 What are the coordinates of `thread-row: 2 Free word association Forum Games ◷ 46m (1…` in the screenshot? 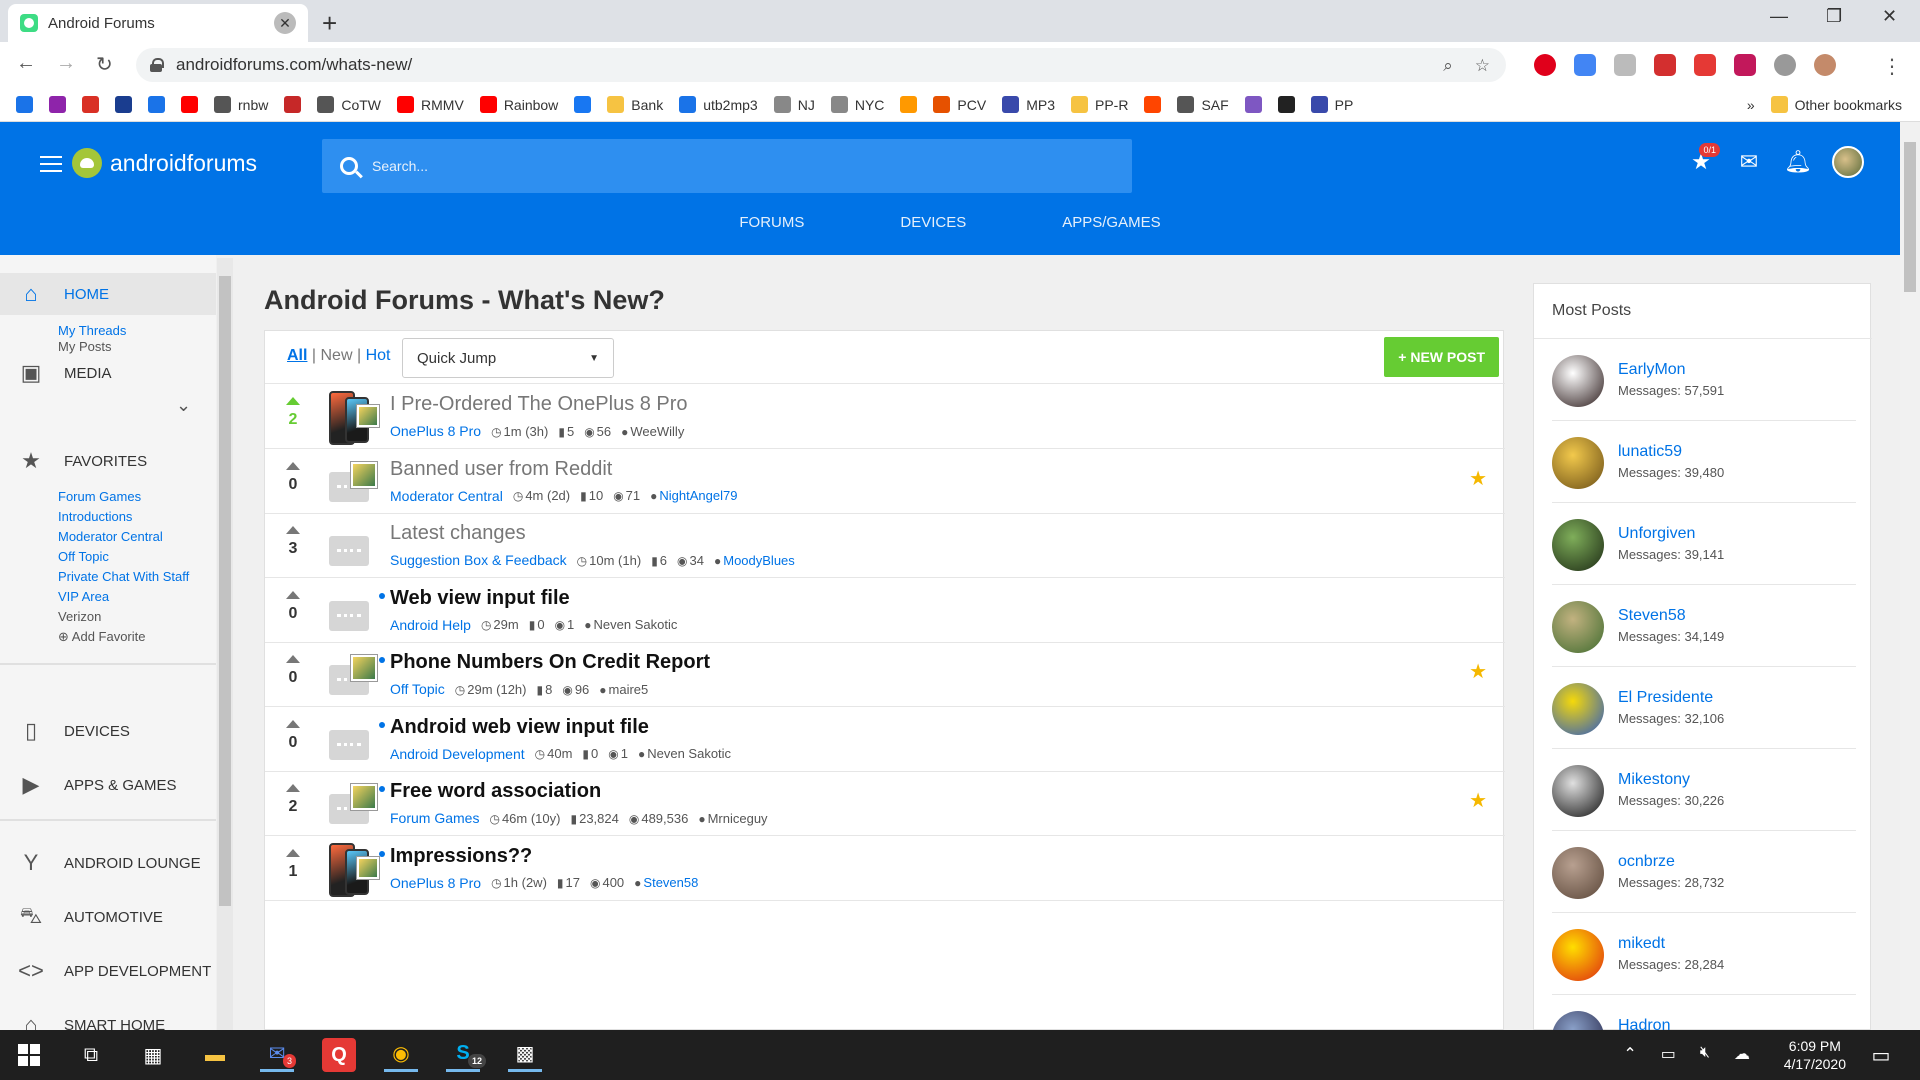 It's located at (885, 804).